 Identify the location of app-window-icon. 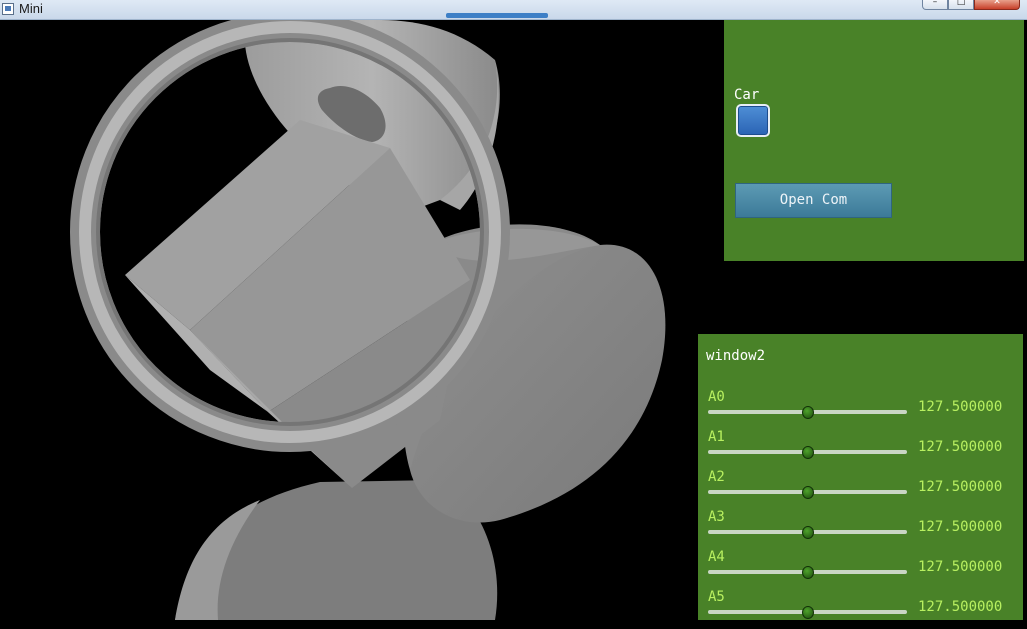
(8, 9).